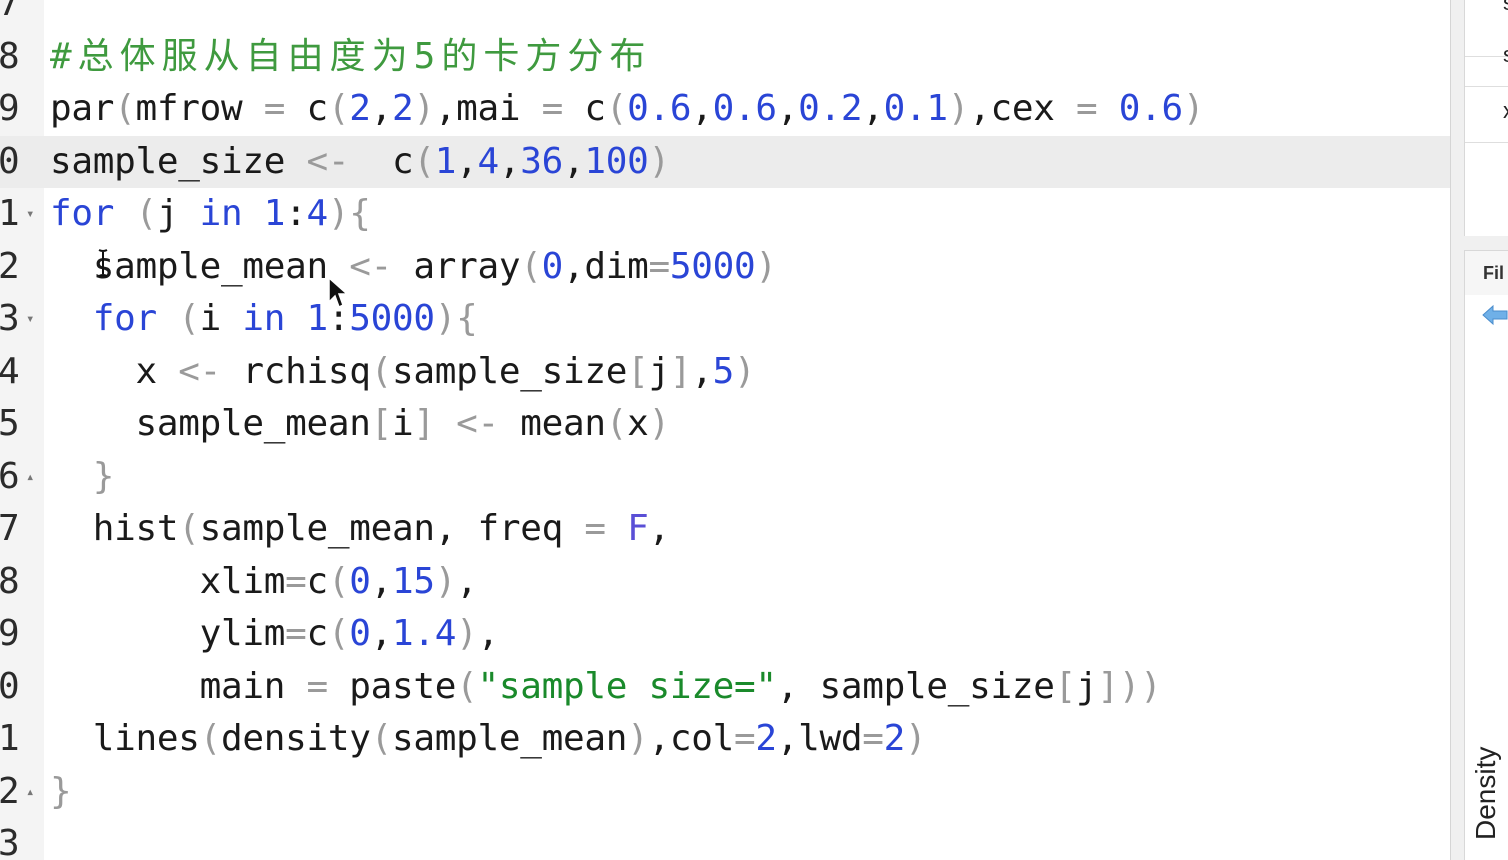  I want to click on code-line: 4 x <- rchisq(sample_size[j],5), so click(725, 372).